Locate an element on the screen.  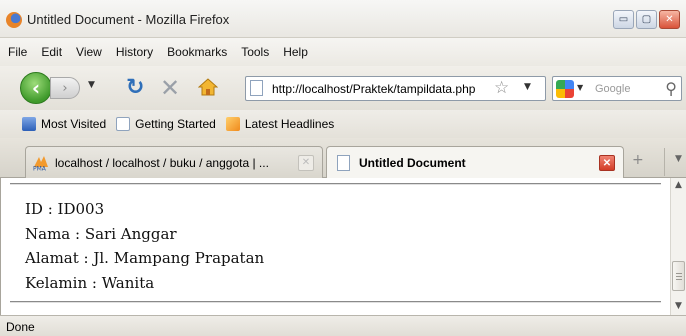
bookmark-label: Getting Started is located at coordinates (175, 124).